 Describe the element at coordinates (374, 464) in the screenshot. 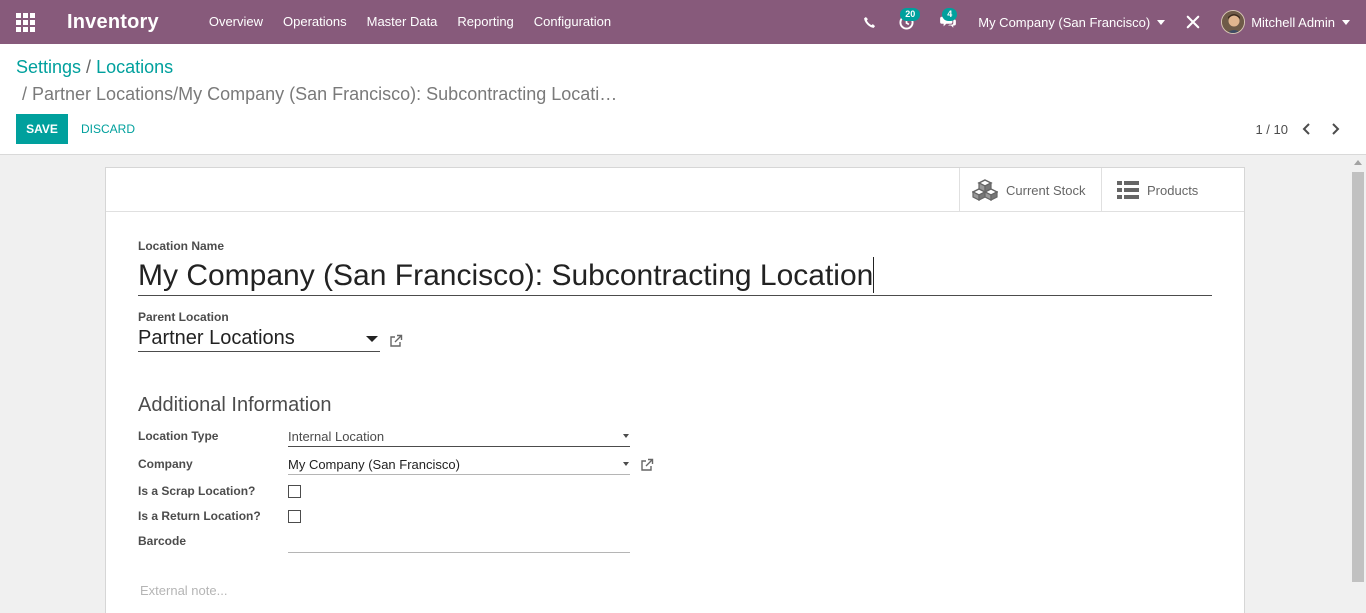

I see `company-value: My Company (San Francisco)` at that location.